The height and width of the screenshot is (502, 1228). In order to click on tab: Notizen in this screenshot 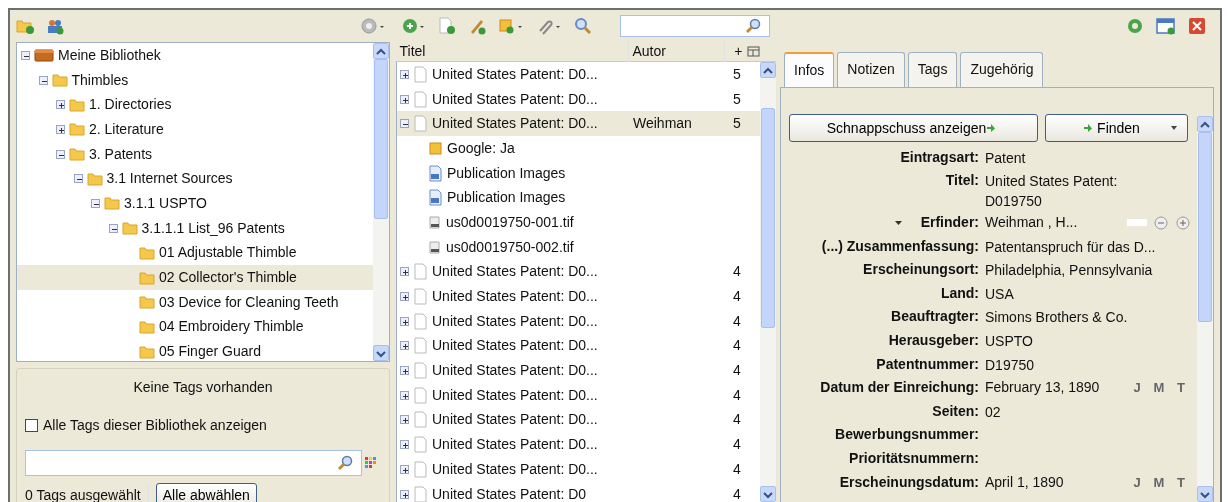, I will do `click(871, 69)`.